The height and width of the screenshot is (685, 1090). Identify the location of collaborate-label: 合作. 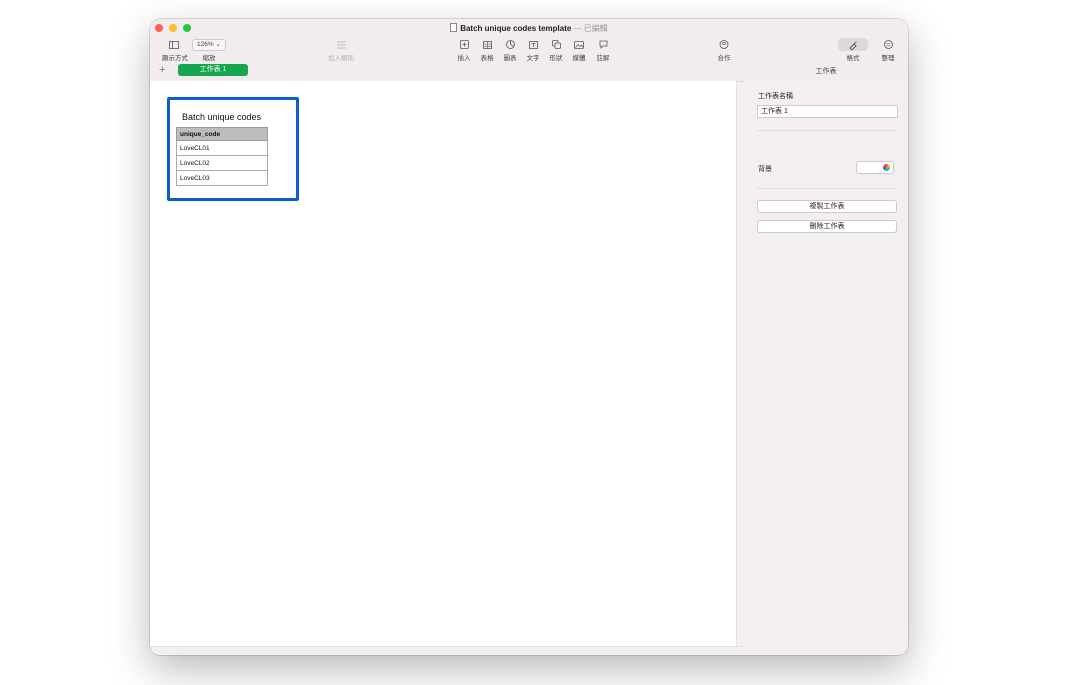
(724, 58).